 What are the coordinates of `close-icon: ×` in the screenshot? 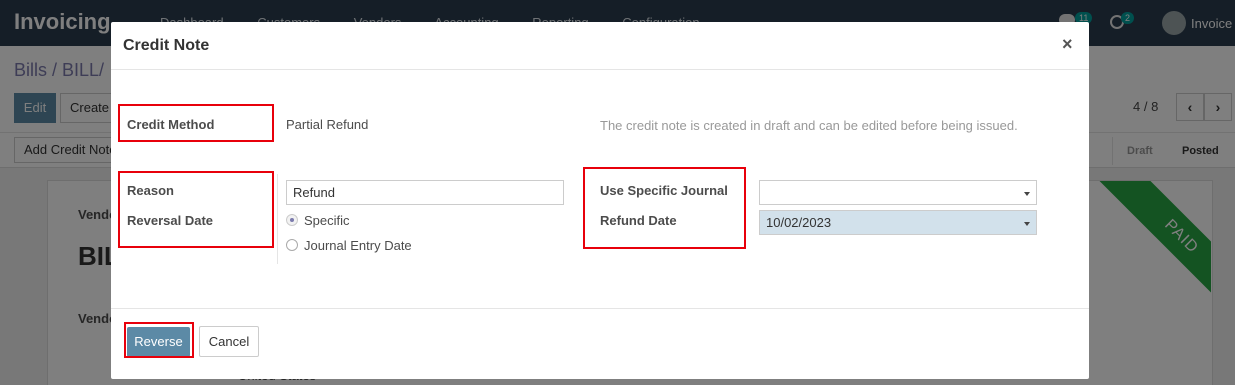 It's located at (1067, 44).